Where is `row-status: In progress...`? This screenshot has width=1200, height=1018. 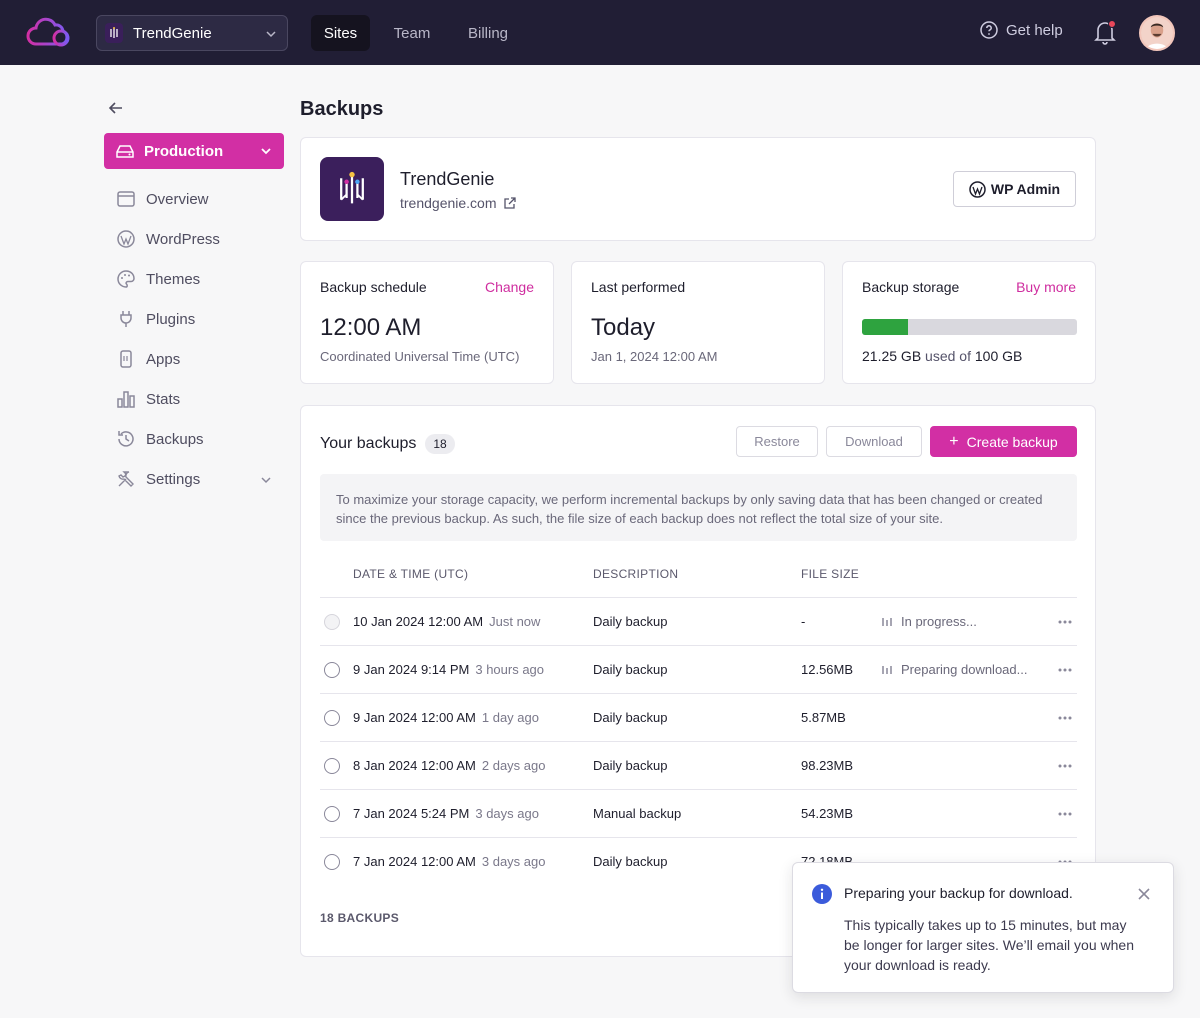 row-status: In progress... is located at coordinates (929, 621).